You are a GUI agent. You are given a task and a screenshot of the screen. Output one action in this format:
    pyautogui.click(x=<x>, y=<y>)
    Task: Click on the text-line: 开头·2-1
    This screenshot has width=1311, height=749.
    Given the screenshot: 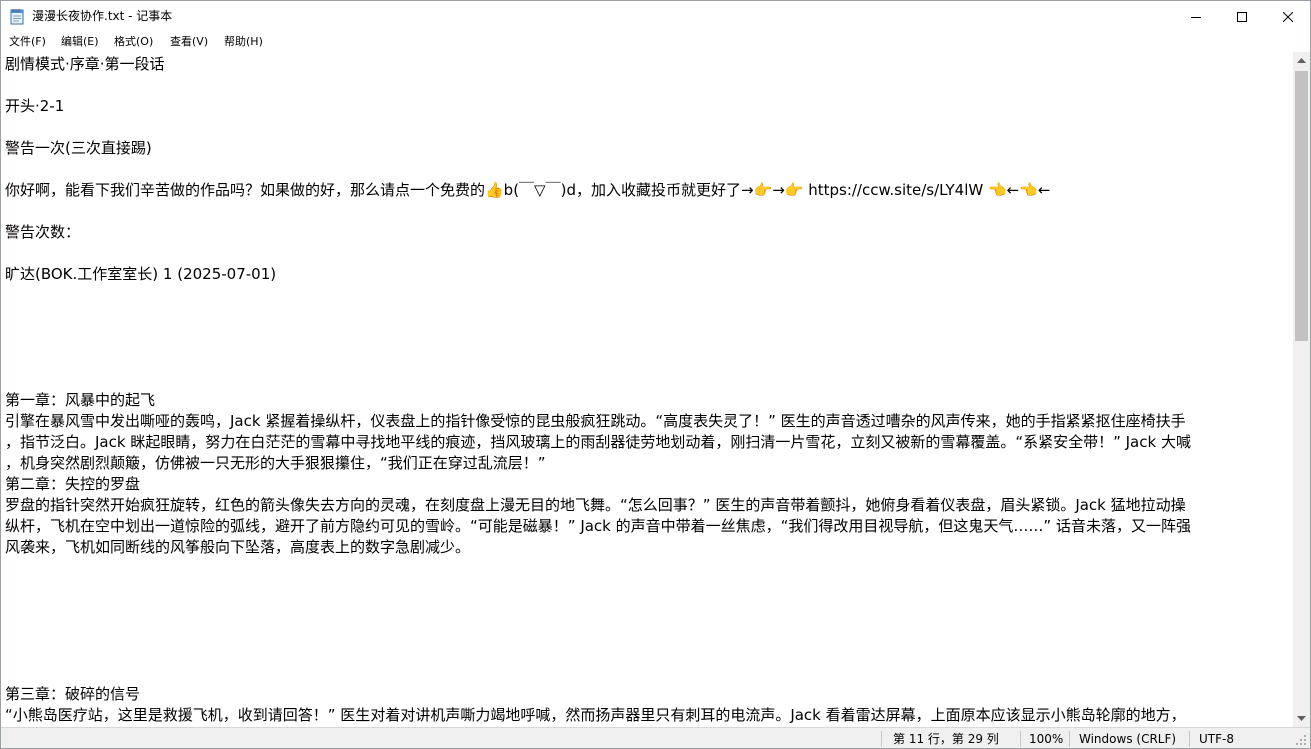 What is the action you would take?
    pyautogui.click(x=35, y=106)
    